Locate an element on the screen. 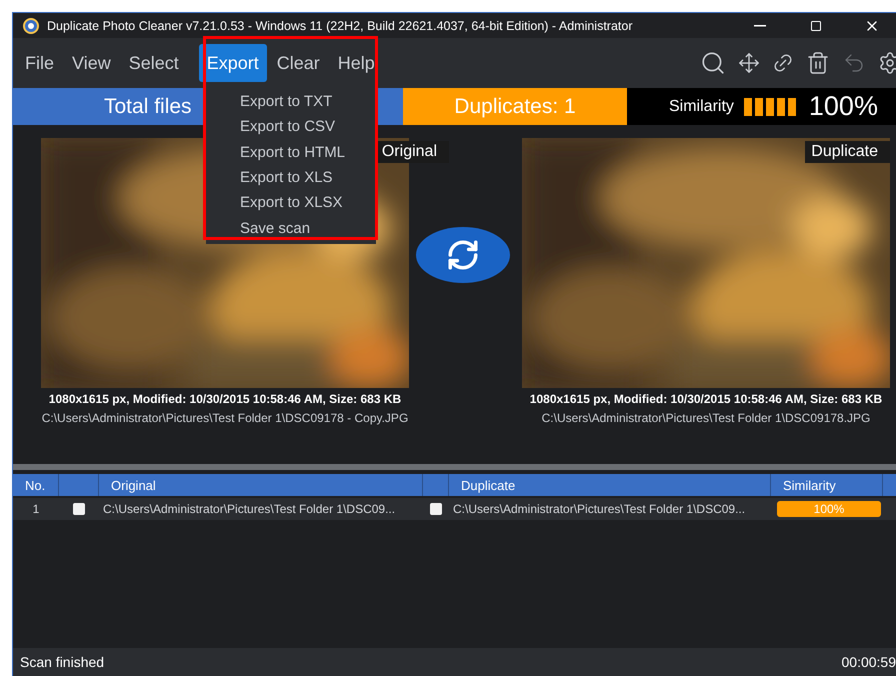 The width and height of the screenshot is (896, 676). search-icon is located at coordinates (713, 63).